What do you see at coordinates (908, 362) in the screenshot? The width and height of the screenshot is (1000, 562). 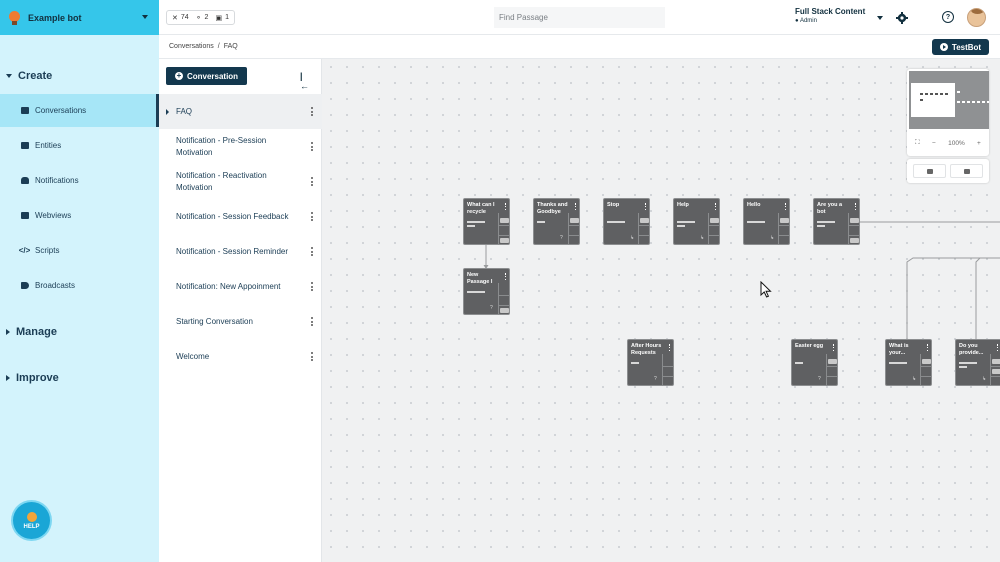 I see `passage-node: What is your... ↳` at bounding box center [908, 362].